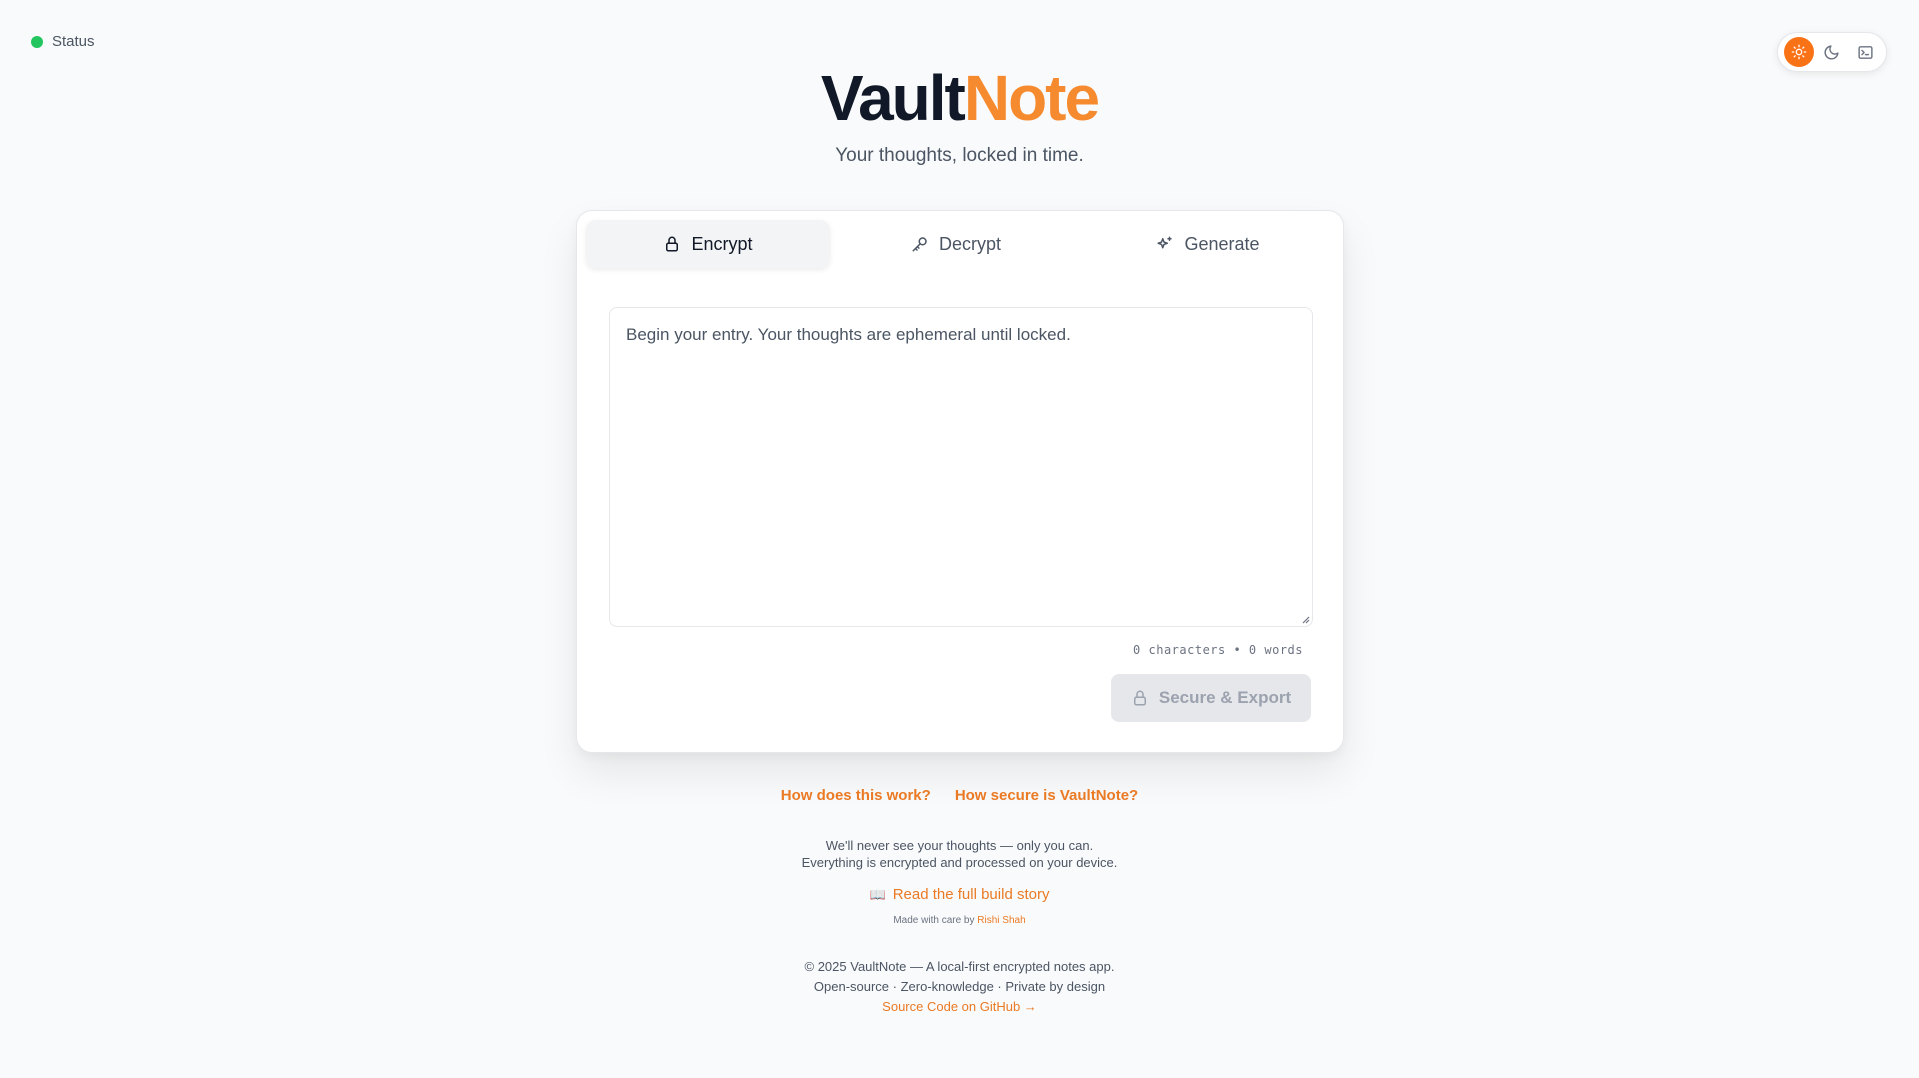  Describe the element at coordinates (920, 244) in the screenshot. I see `key-icon` at that location.